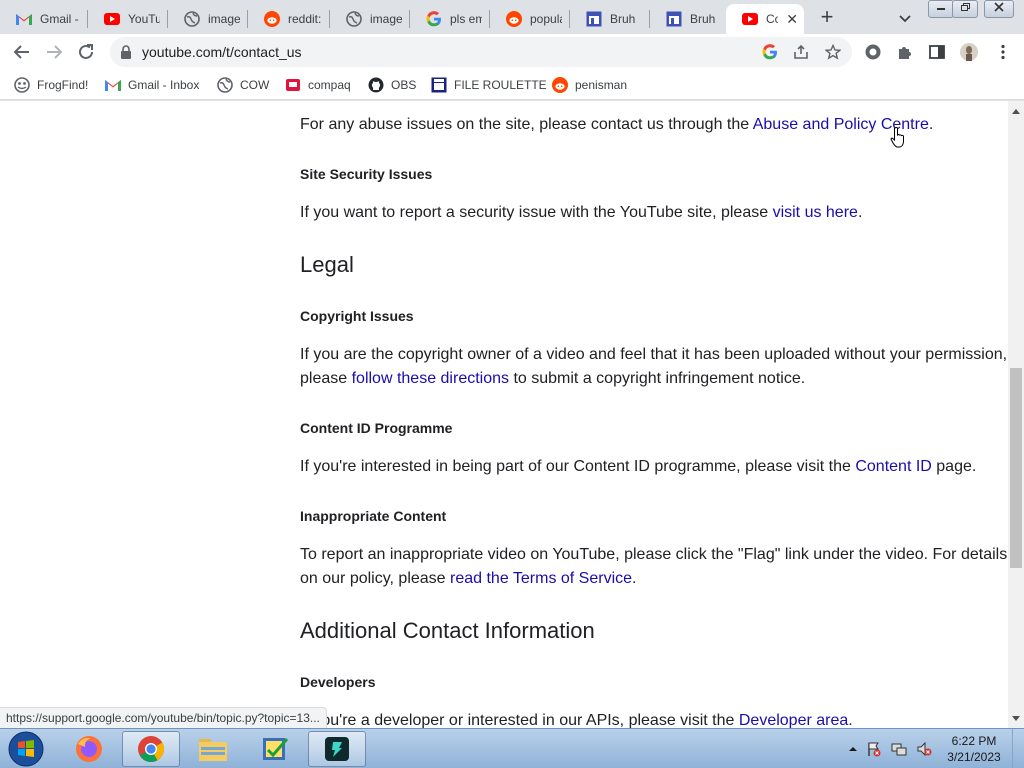  I want to click on back-button, so click(22, 52).